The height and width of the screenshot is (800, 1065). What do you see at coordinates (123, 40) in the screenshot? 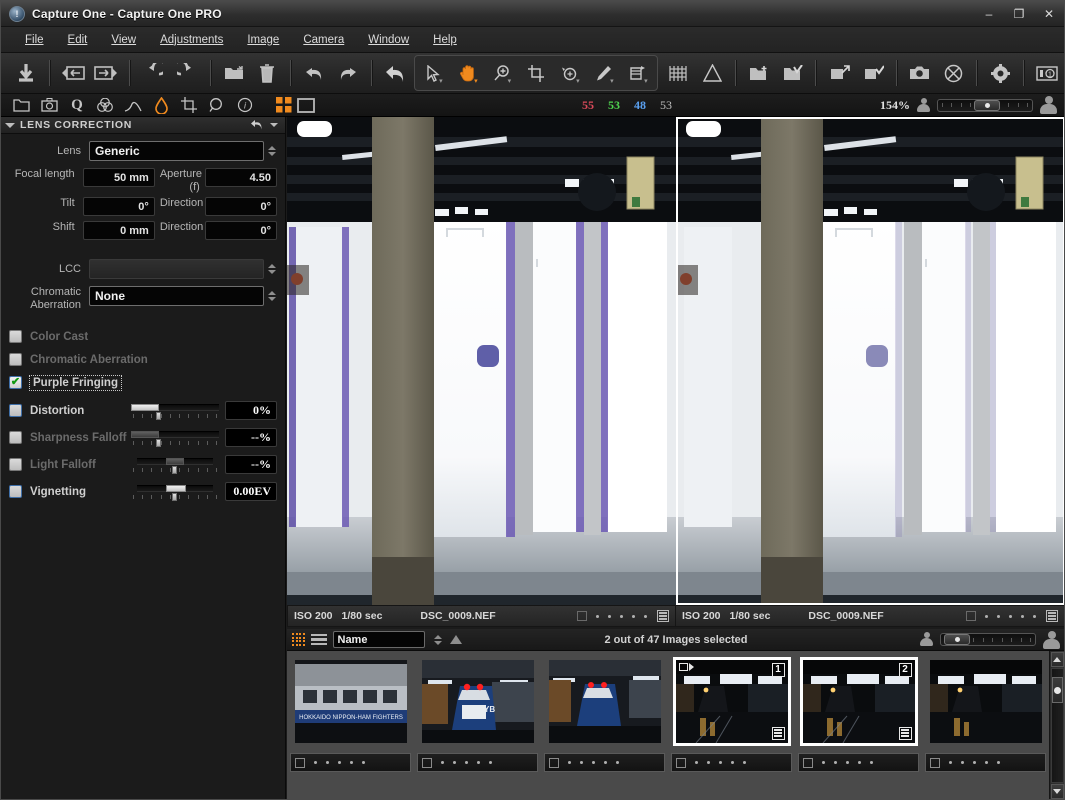
I see `menu-view: View` at bounding box center [123, 40].